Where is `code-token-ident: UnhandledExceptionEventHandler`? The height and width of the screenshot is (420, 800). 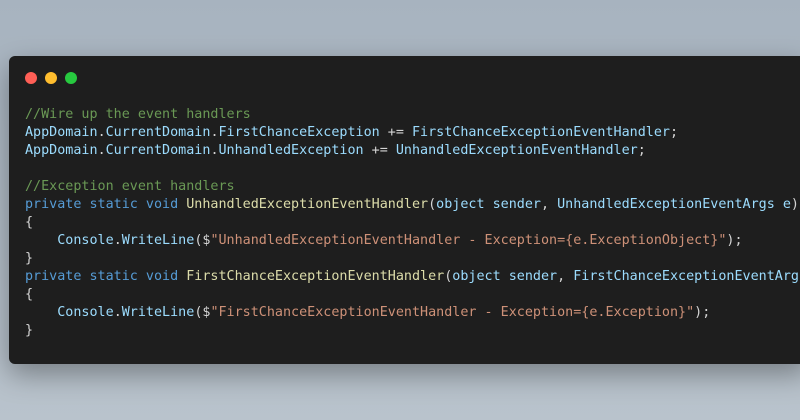 code-token-ident: UnhandledExceptionEventHandler is located at coordinates (516, 150).